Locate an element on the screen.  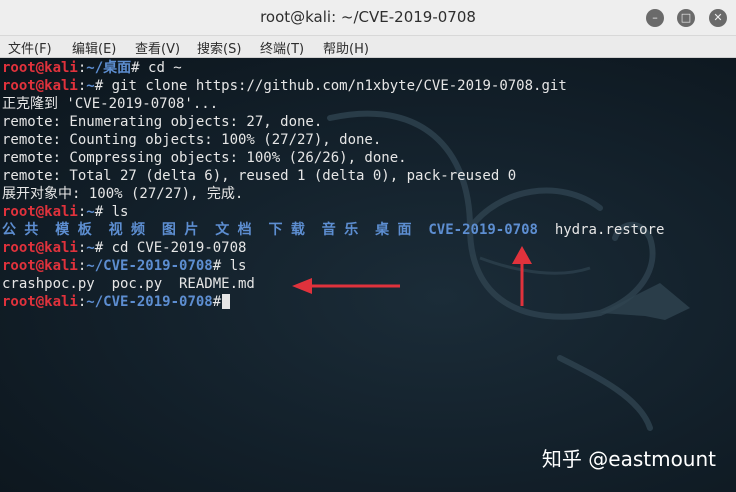
menu-search: 搜索(S) is located at coordinates (219, 47).